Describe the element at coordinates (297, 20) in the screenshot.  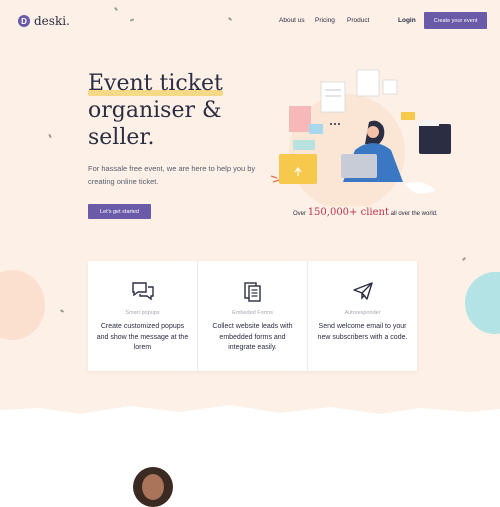
I see `nav-link-about: About us` at that location.